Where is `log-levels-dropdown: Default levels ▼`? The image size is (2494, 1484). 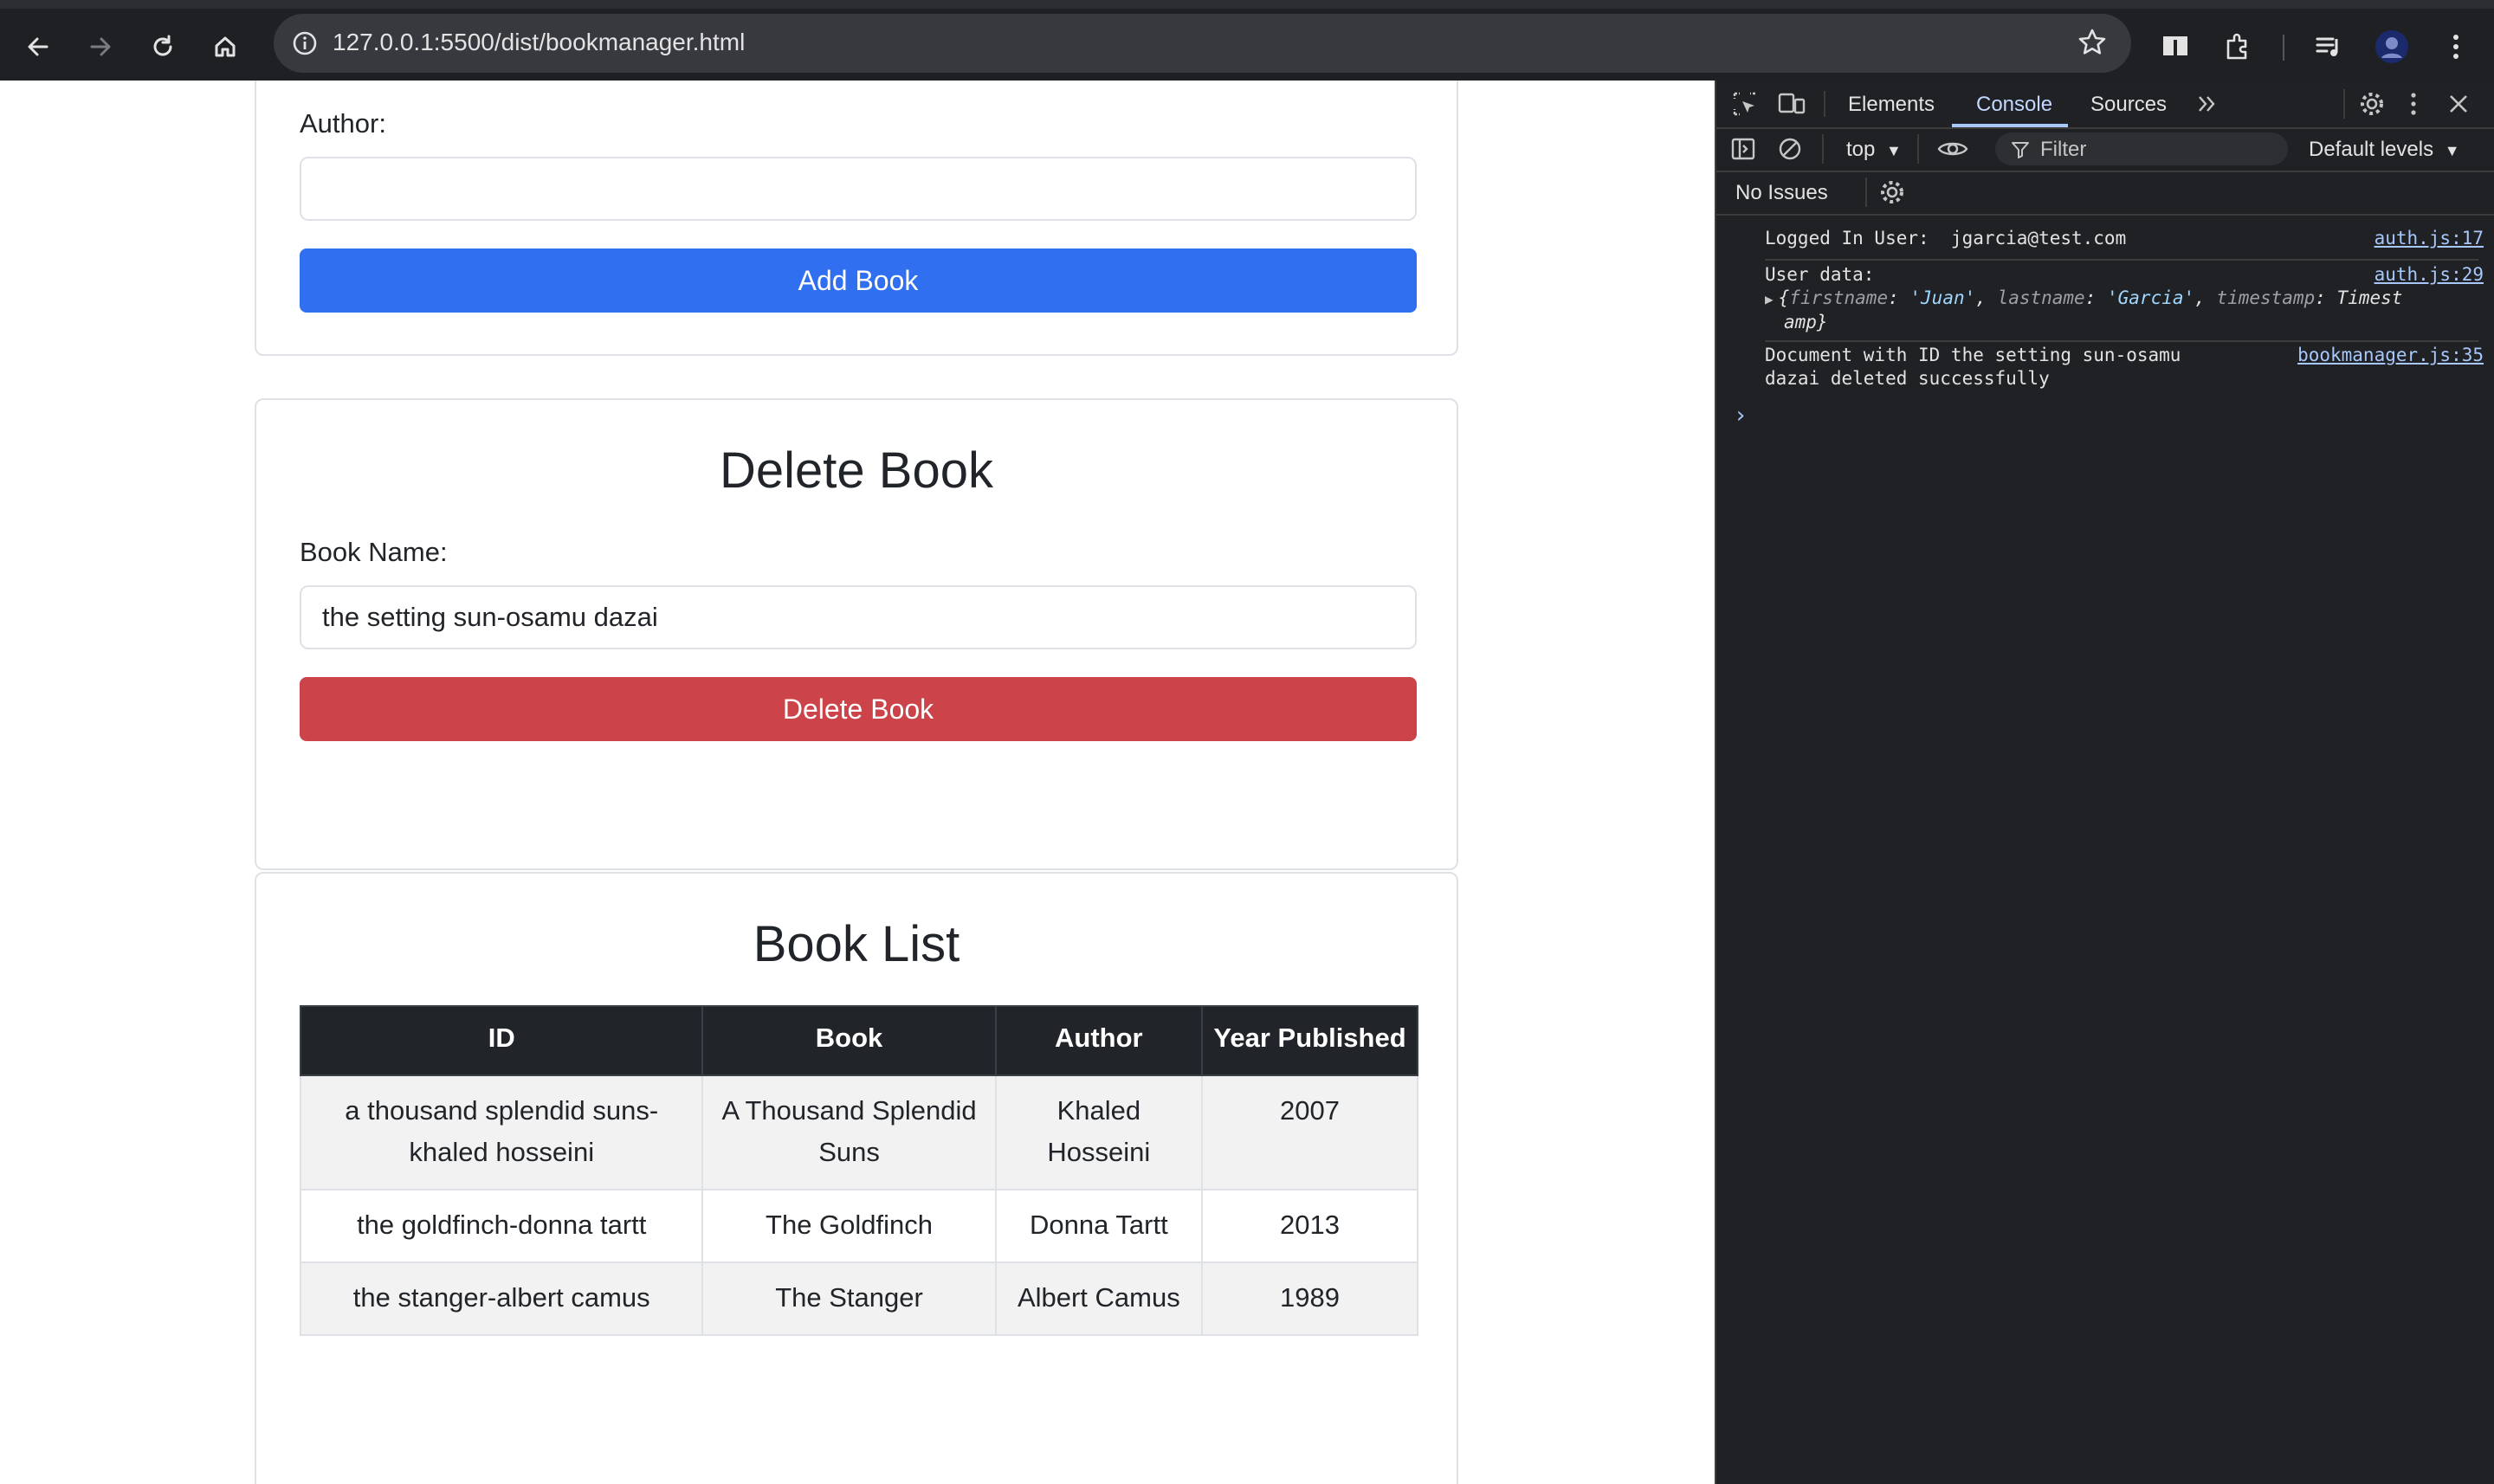
log-levels-dropdown: Default levels ▼ is located at coordinates (2384, 150).